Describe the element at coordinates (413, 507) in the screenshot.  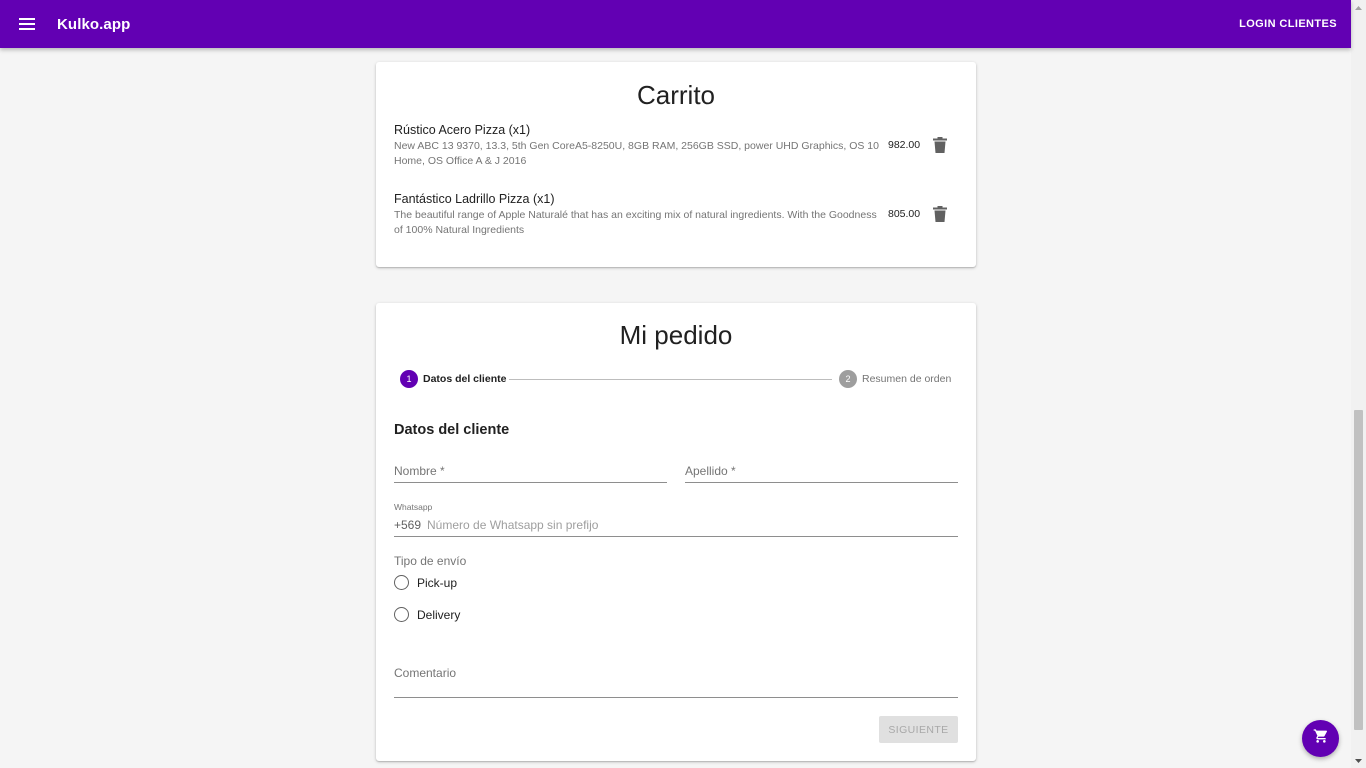
I see `whatsapp-label: Whatsapp` at that location.